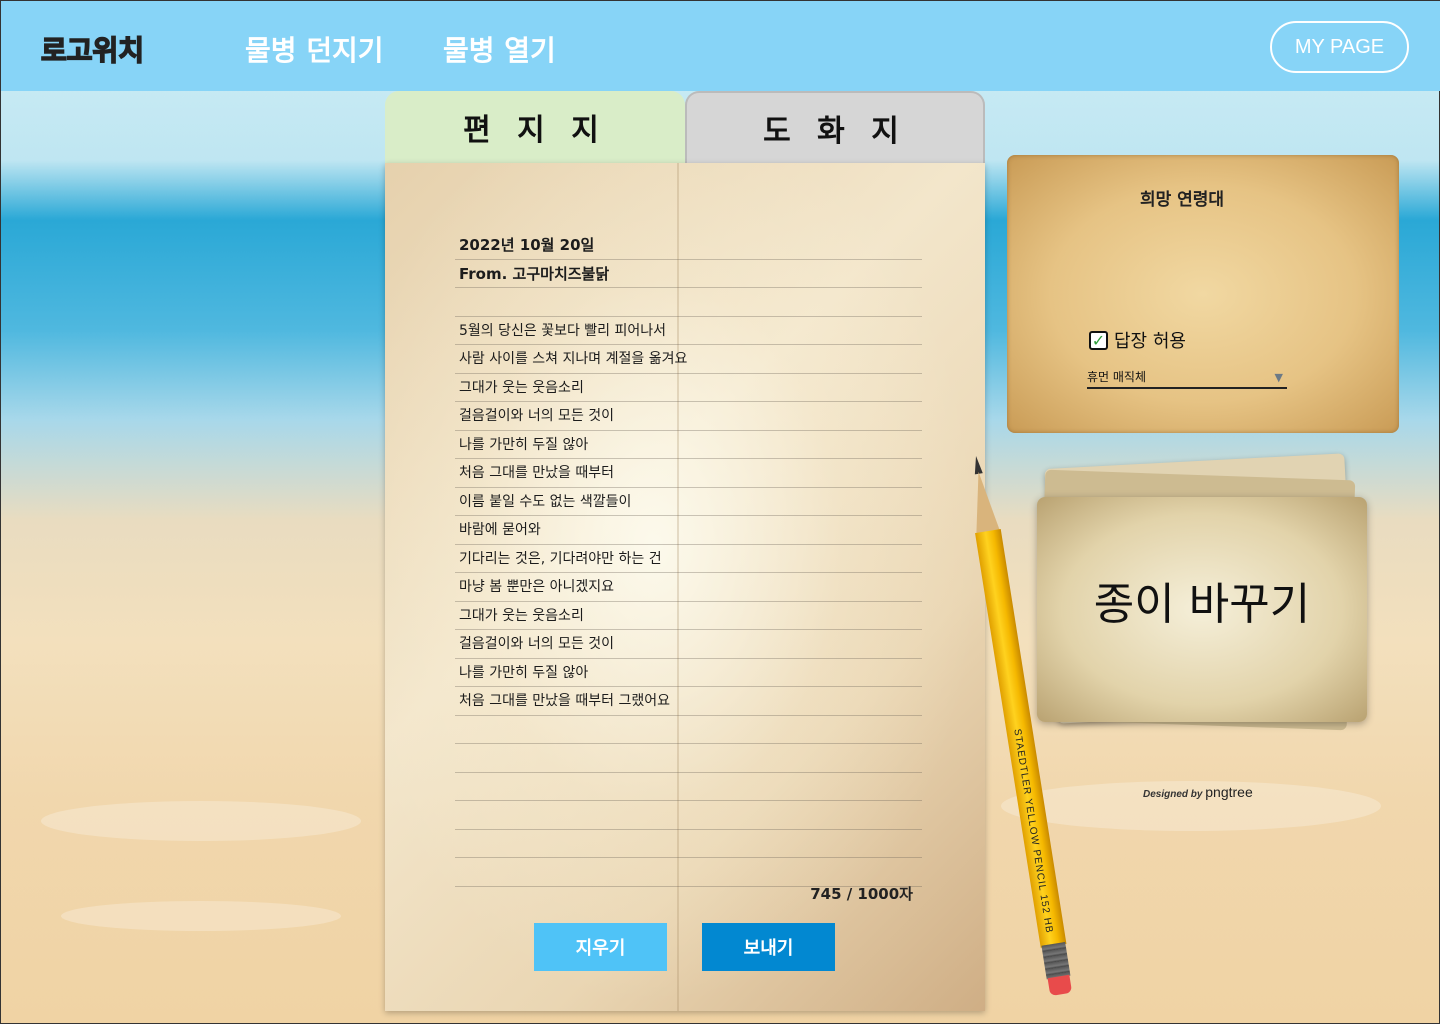 The width and height of the screenshot is (1440, 1024). Describe the element at coordinates (688, 530) in the screenshot. I see `letter-line: 바람에 묻어와` at that location.